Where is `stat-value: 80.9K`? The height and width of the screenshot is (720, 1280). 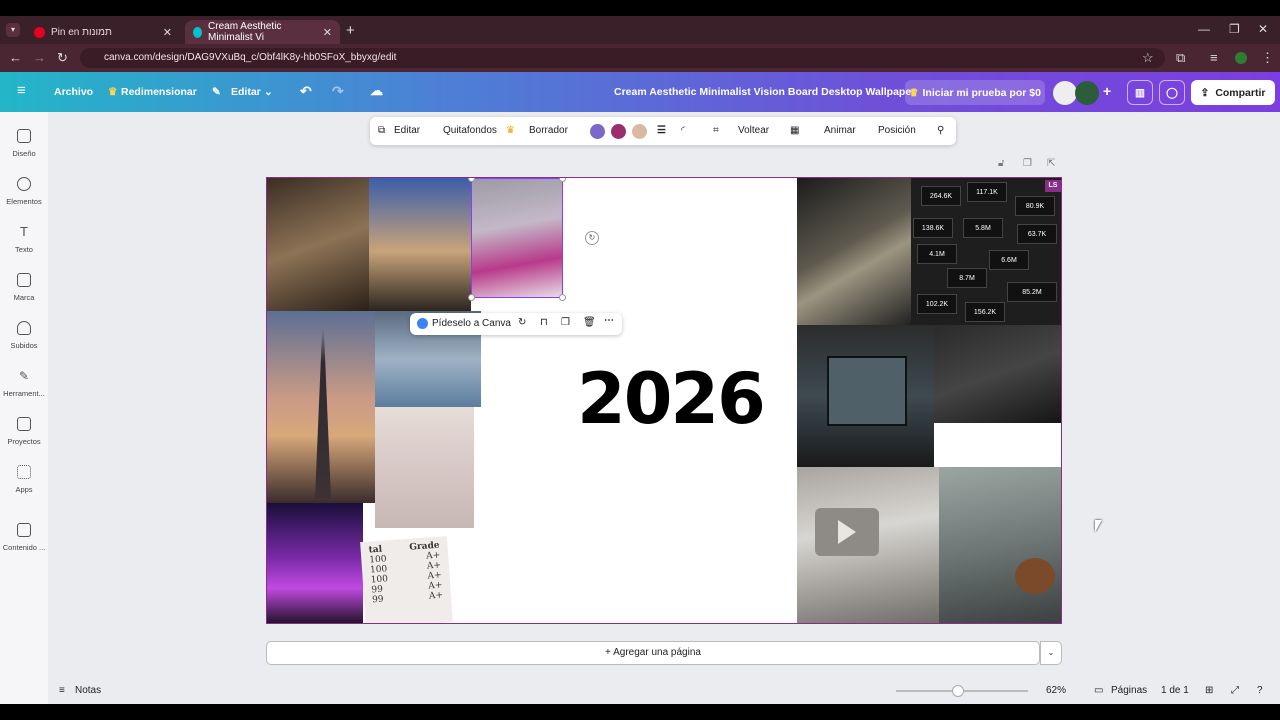
stat-value: 80.9K is located at coordinates (1035, 206).